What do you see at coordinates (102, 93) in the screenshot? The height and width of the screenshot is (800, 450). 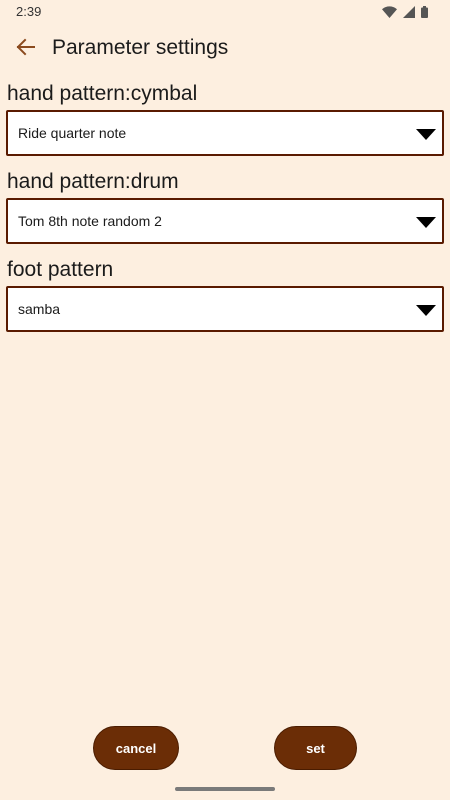 I see `cymbal-pattern-label: hand pattern:cymbal` at bounding box center [102, 93].